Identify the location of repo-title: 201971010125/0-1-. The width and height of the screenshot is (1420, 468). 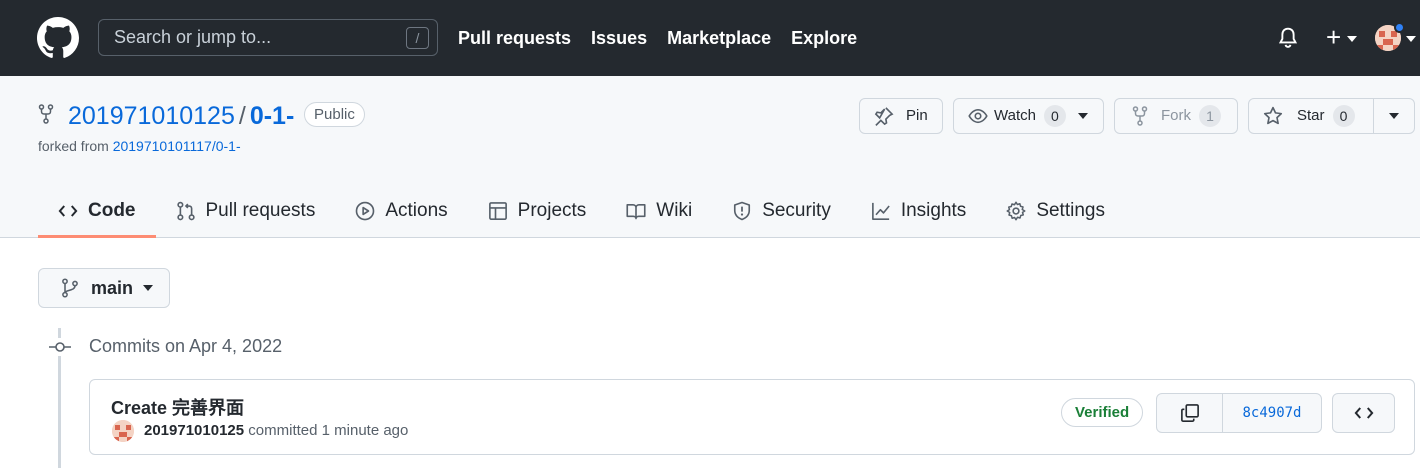
(181, 116).